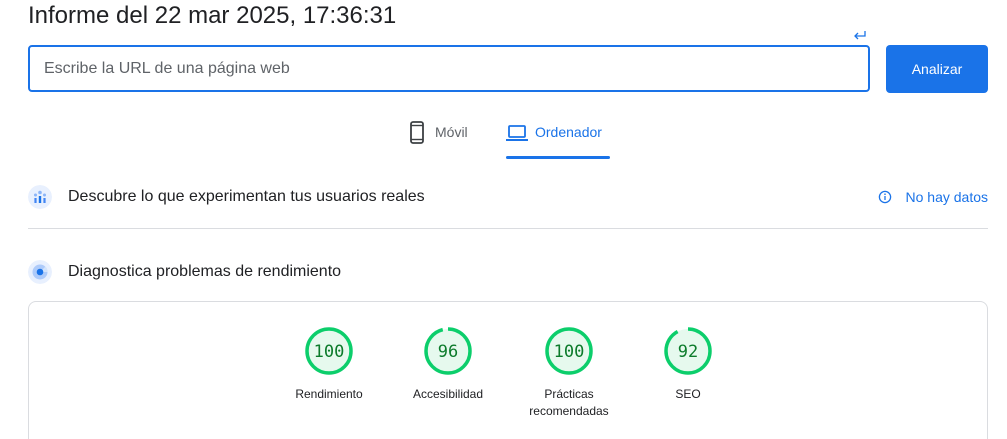 The width and height of the screenshot is (1007, 439). What do you see at coordinates (448, 394) in the screenshot?
I see `score-label: Accesibilidad` at bounding box center [448, 394].